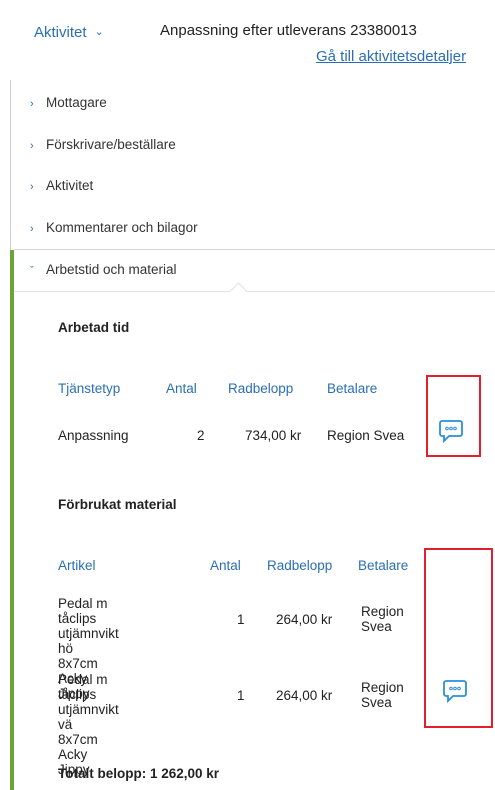  Describe the element at coordinates (453, 416) in the screenshot. I see `highlight-box` at that location.